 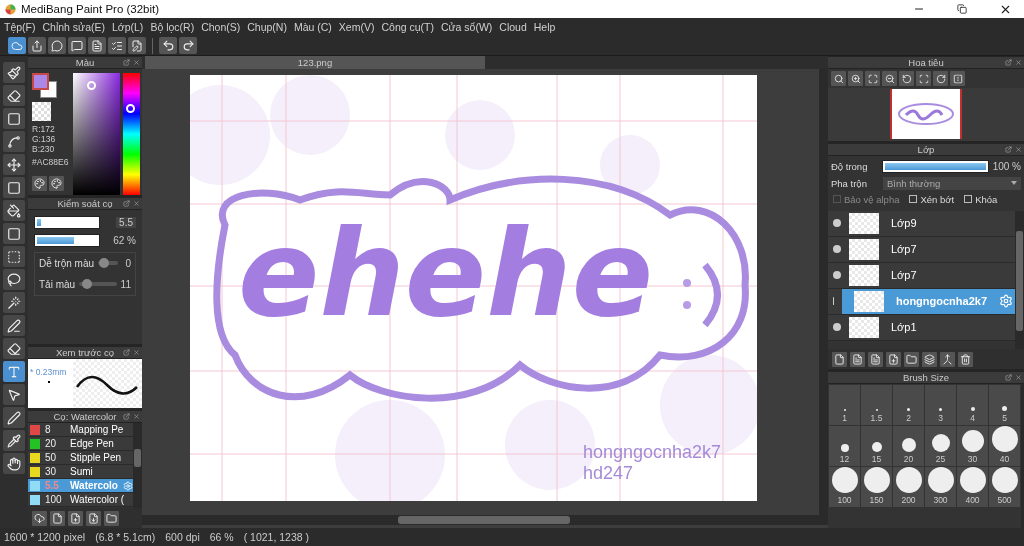 What do you see at coordinates (513, 27) in the screenshot?
I see `menu-item: Cloud` at bounding box center [513, 27].